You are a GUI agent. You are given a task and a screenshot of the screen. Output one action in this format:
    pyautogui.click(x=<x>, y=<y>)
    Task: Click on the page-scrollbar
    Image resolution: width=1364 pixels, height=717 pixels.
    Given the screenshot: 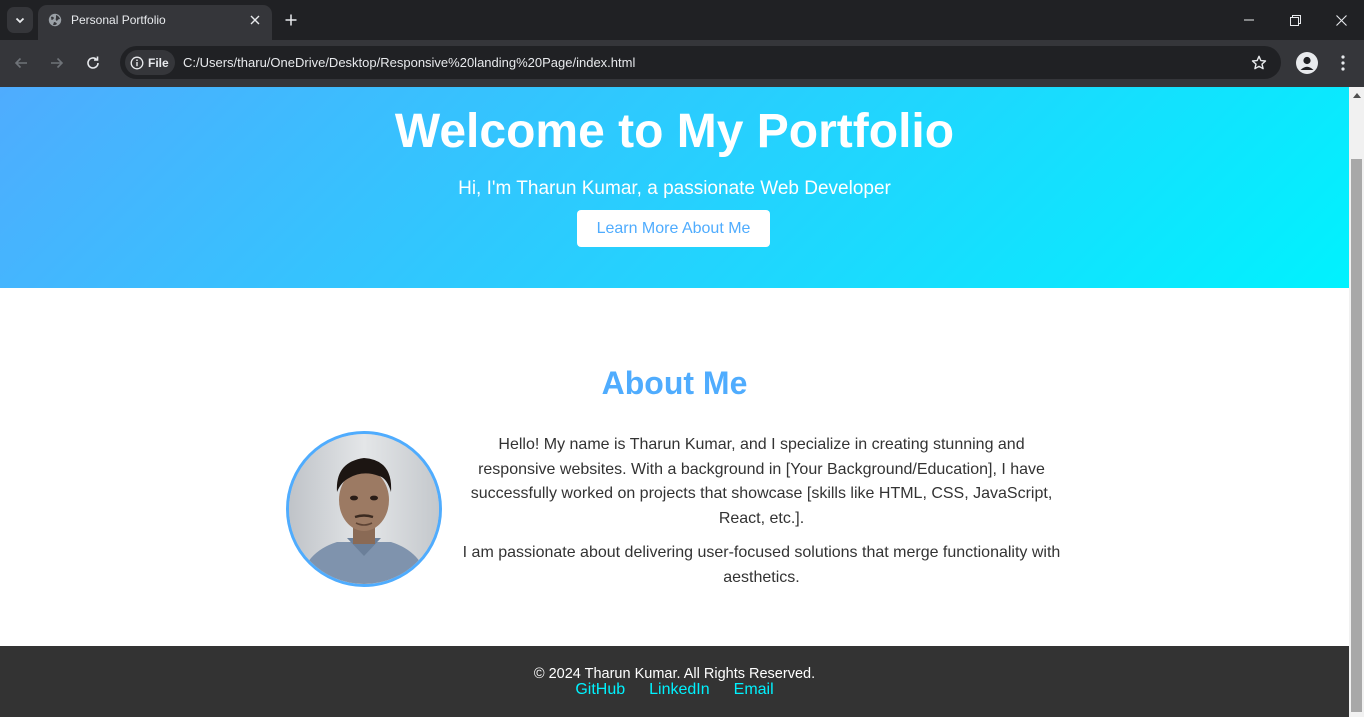 What is the action you would take?
    pyautogui.click(x=1356, y=402)
    